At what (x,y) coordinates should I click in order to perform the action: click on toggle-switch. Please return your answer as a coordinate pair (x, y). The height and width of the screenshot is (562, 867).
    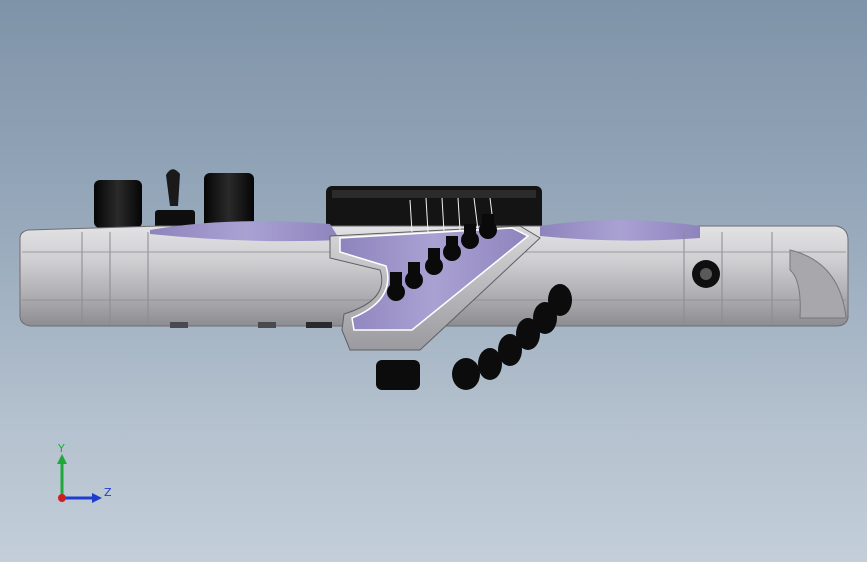
    Looking at the image, I should click on (173, 187).